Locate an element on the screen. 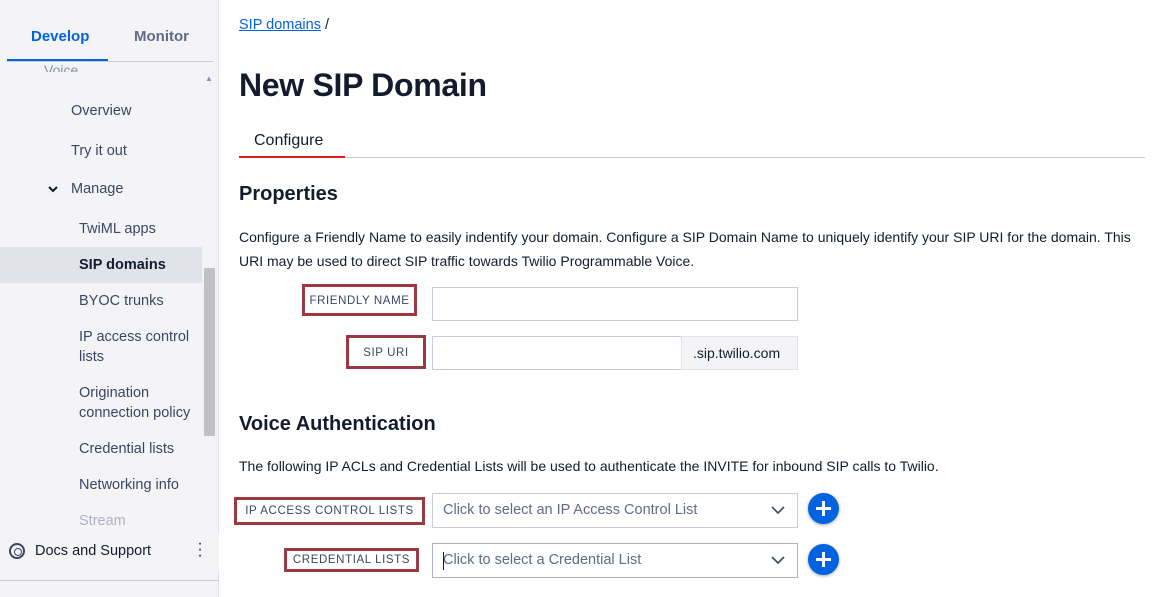 Image resolution: width=1154 pixels, height=597 pixels. sidebar-item-overview: Overview is located at coordinates (101, 111).